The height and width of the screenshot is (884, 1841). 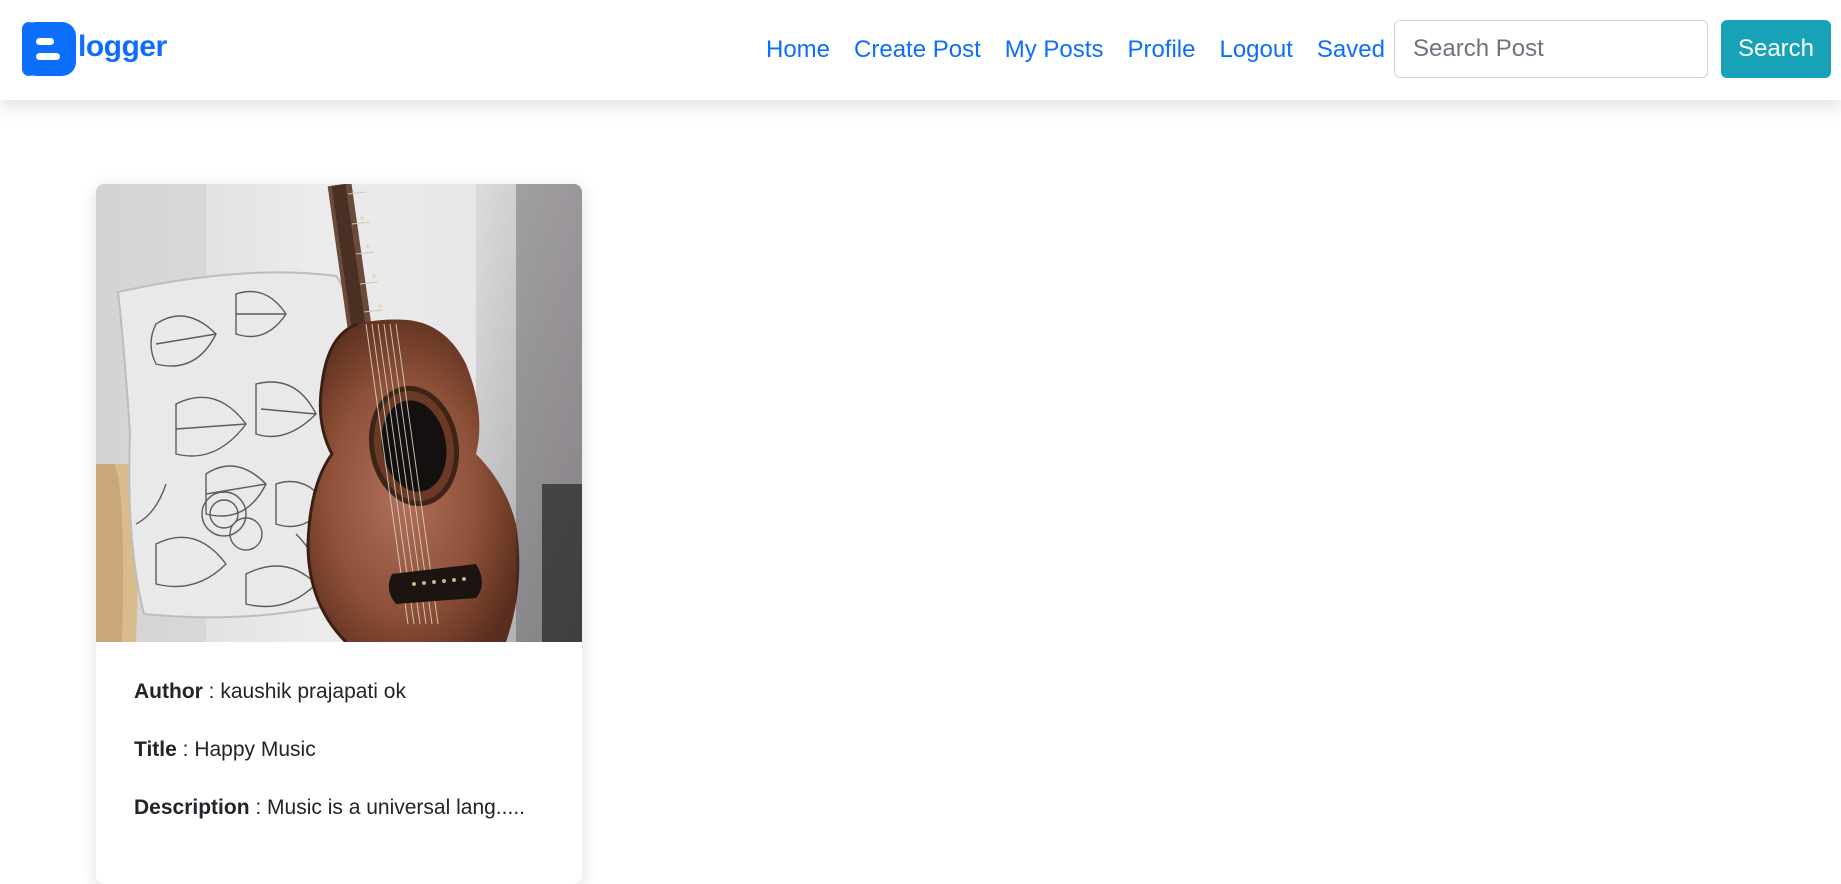 I want to click on post-author: Author : kaushik prajapati ok, so click(x=339, y=692).